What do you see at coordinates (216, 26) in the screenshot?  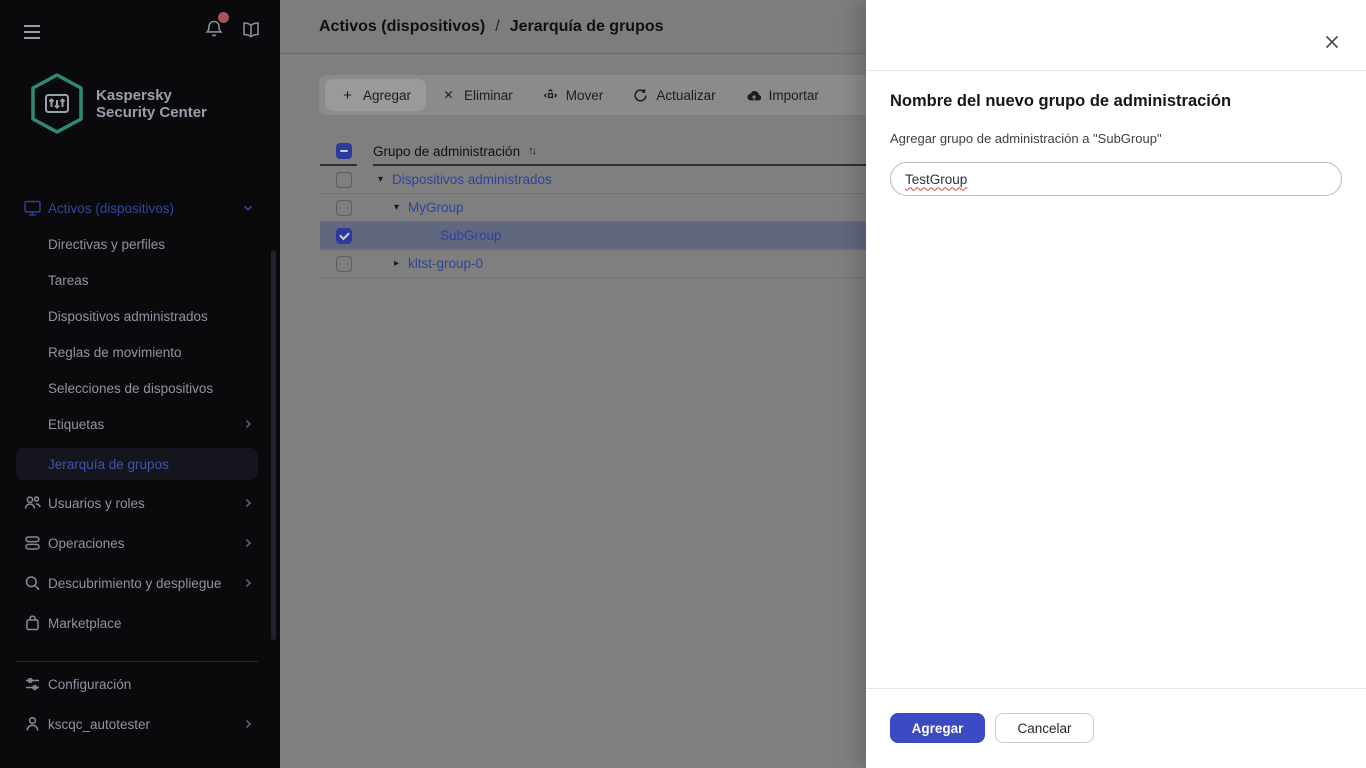 I see `bell-icon` at bounding box center [216, 26].